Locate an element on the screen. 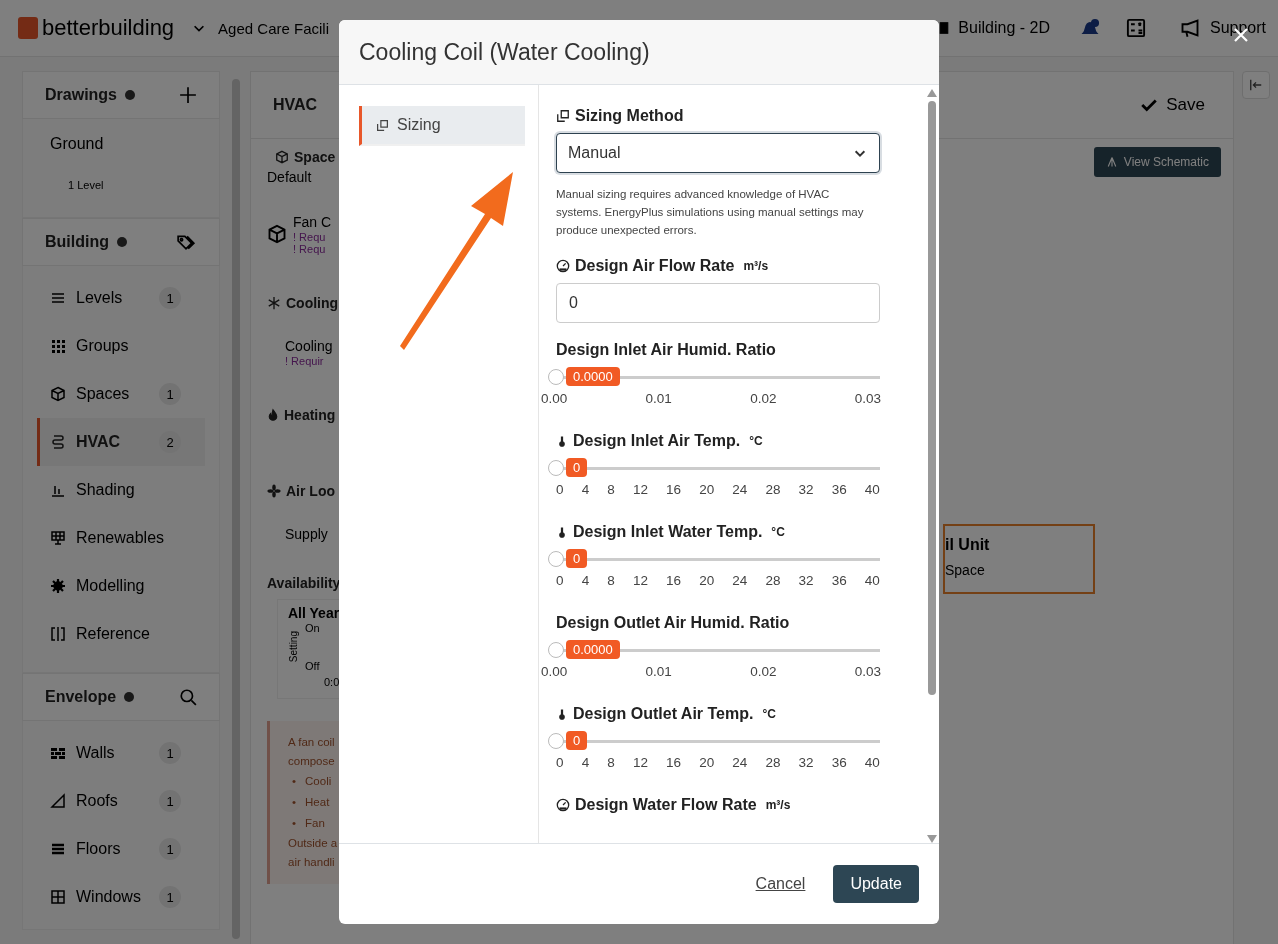 Image resolution: width=1278 pixels, height=944 pixels. field-label: Design Inlet Water Temp. is located at coordinates (668, 532).